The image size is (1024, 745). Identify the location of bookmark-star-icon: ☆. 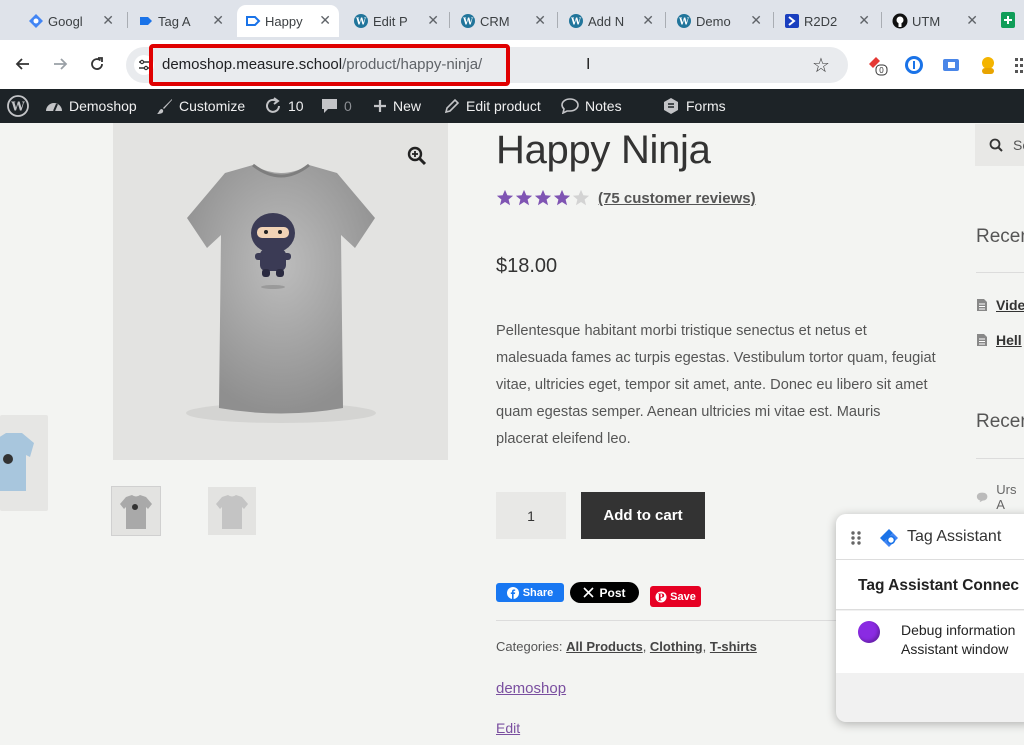
(821, 65).